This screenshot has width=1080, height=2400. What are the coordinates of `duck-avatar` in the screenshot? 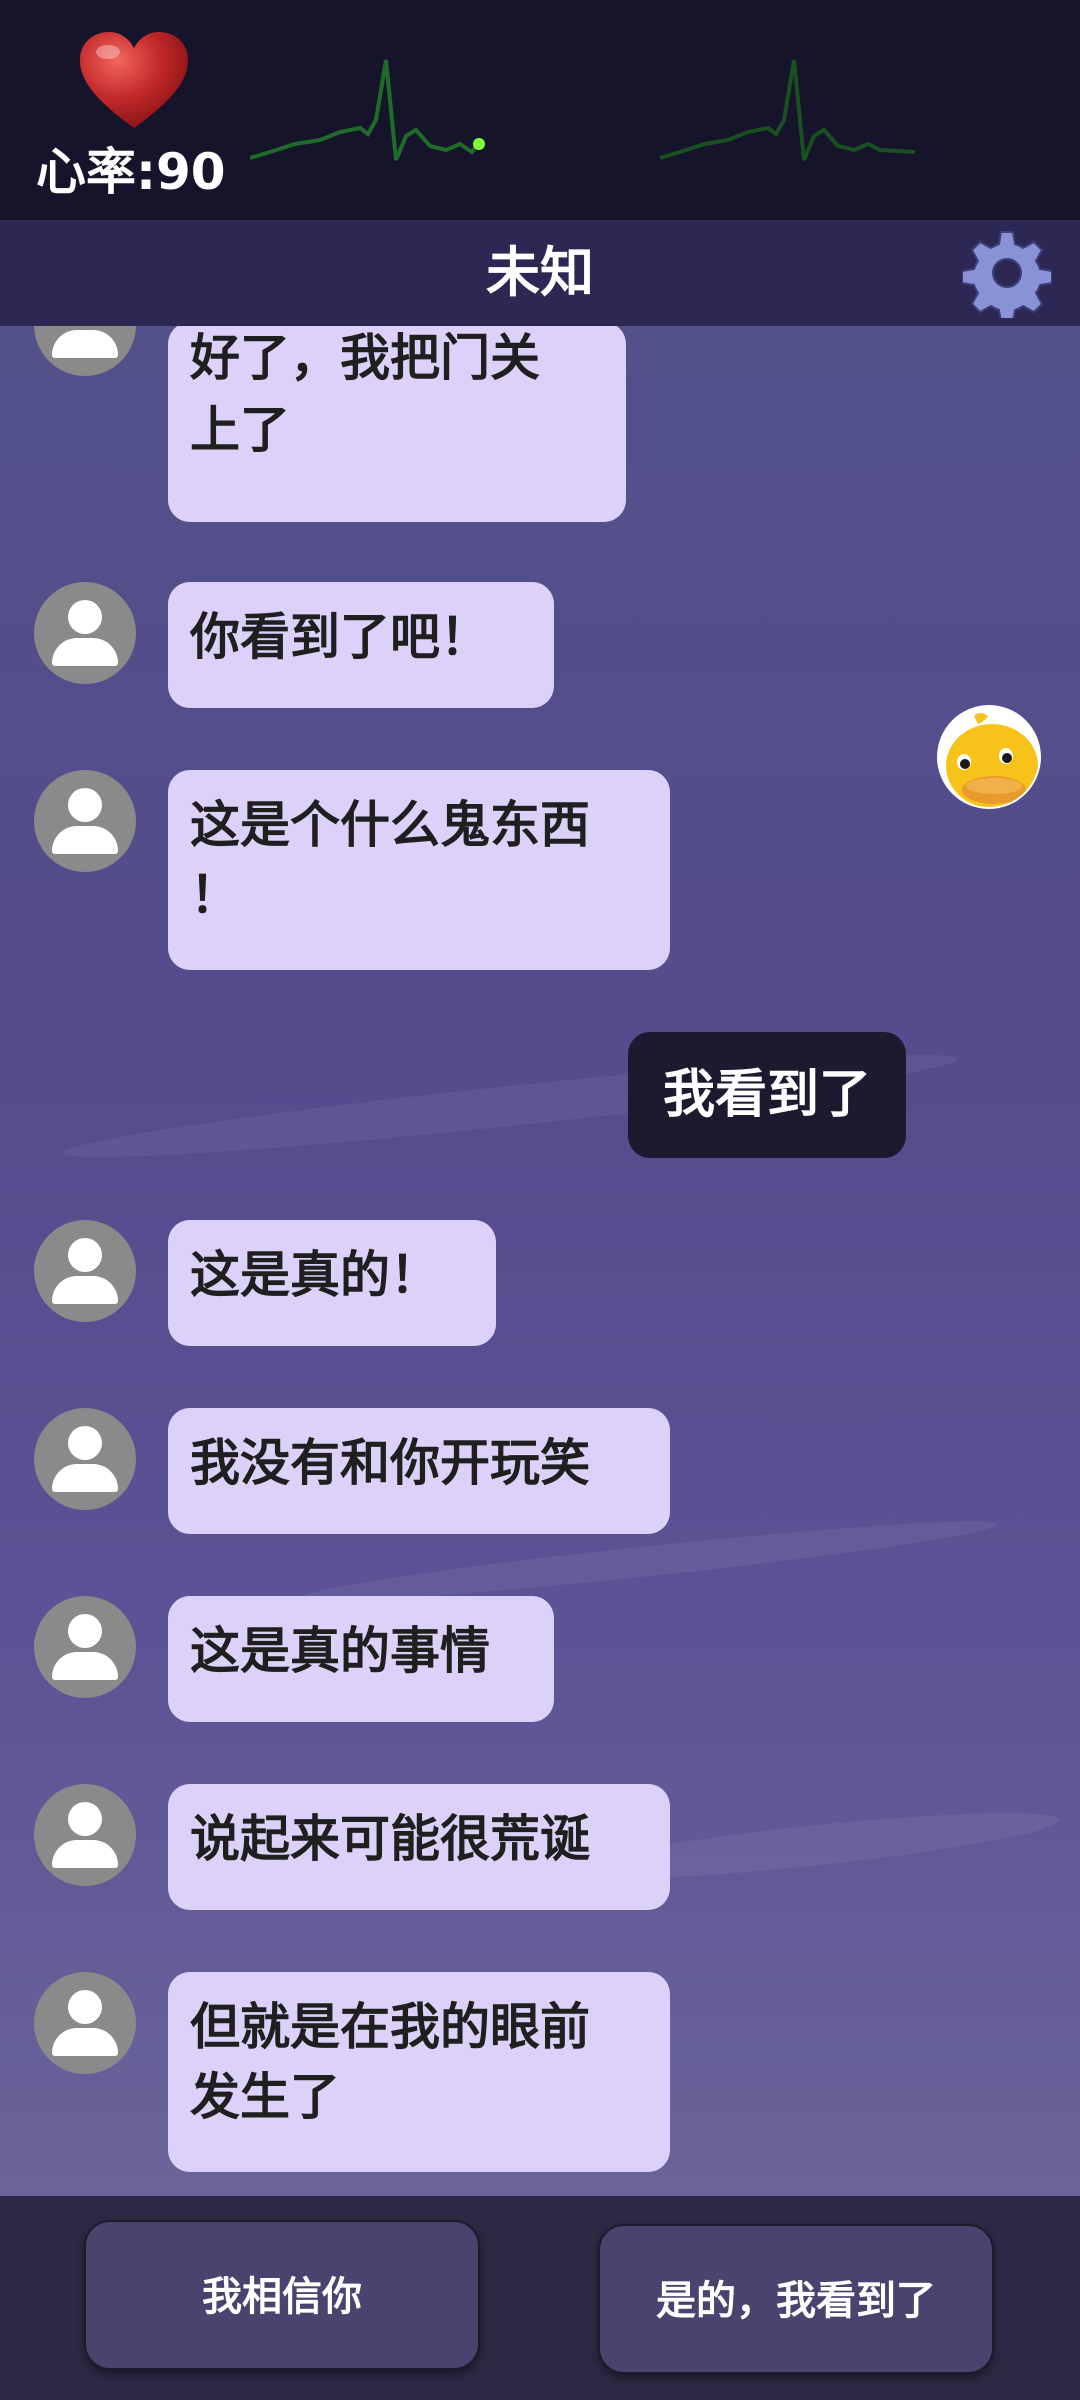 It's located at (989, 757).